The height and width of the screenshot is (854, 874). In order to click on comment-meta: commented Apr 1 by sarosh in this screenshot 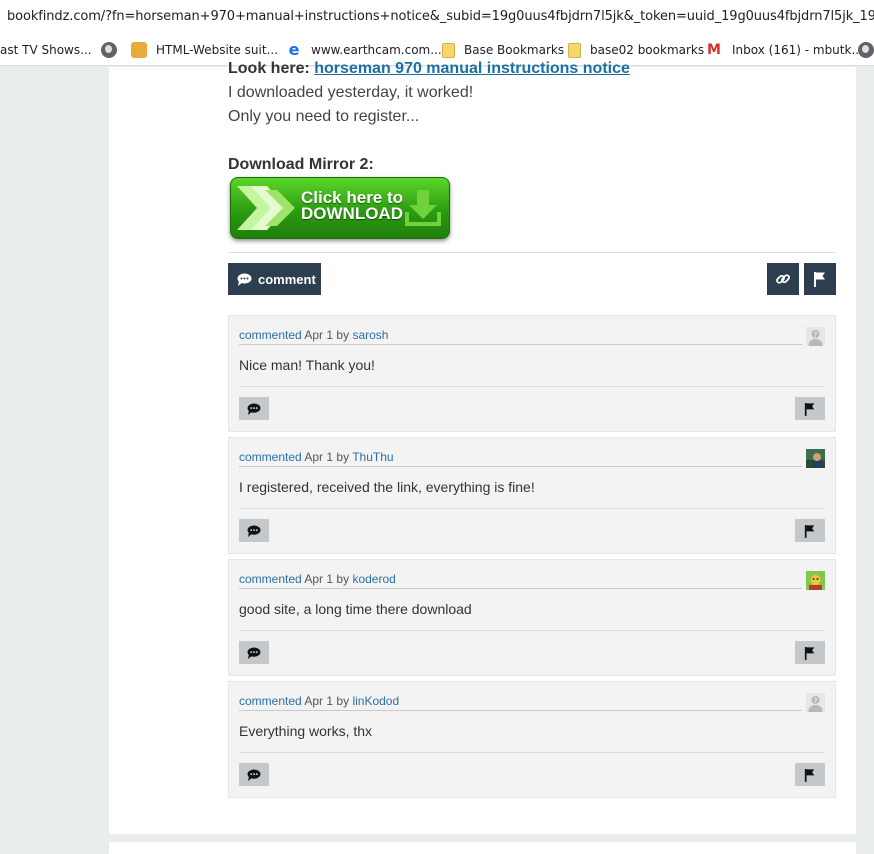, I will do `click(313, 335)`.